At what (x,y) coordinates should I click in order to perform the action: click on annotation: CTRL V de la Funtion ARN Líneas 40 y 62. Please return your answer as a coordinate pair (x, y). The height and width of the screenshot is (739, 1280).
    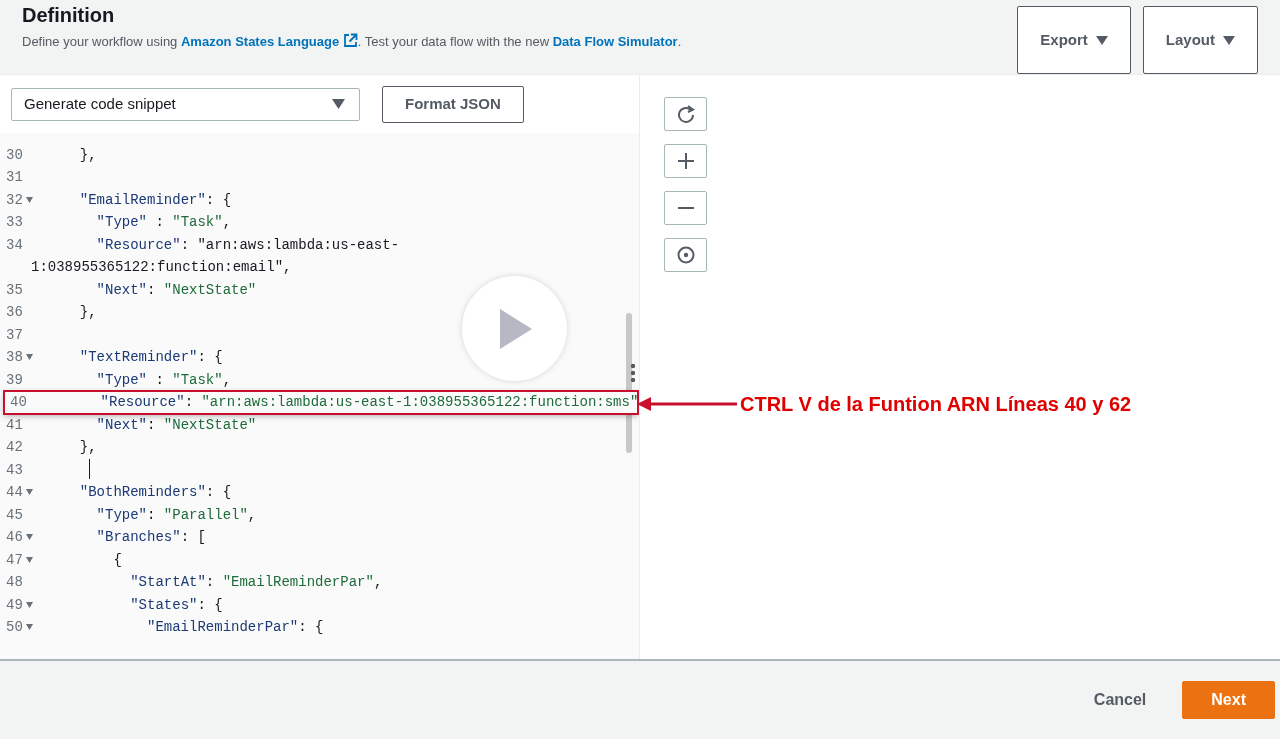
    Looking at the image, I should click on (884, 404).